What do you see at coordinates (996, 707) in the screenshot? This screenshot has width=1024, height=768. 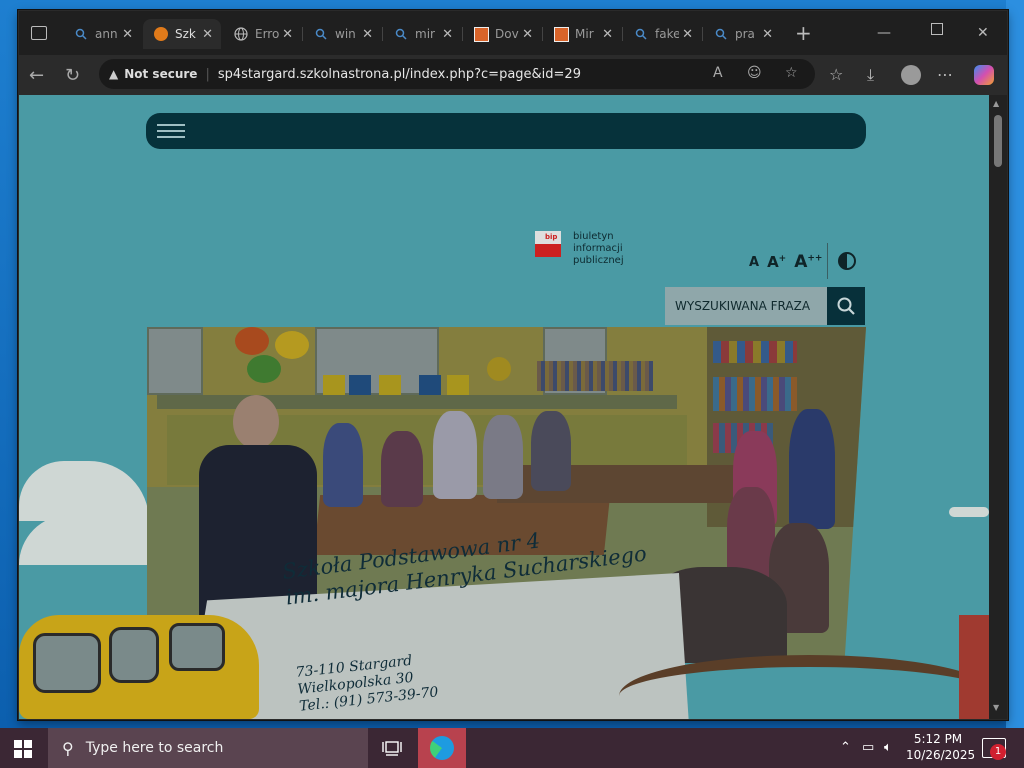 I see `scroll-down-icon: ▼` at bounding box center [996, 707].